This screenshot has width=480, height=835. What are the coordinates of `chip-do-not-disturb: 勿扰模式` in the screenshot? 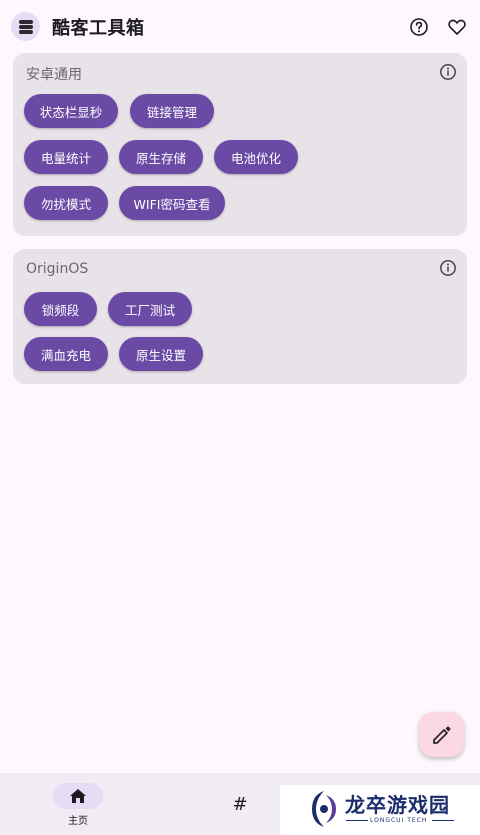 It's located at (66, 203).